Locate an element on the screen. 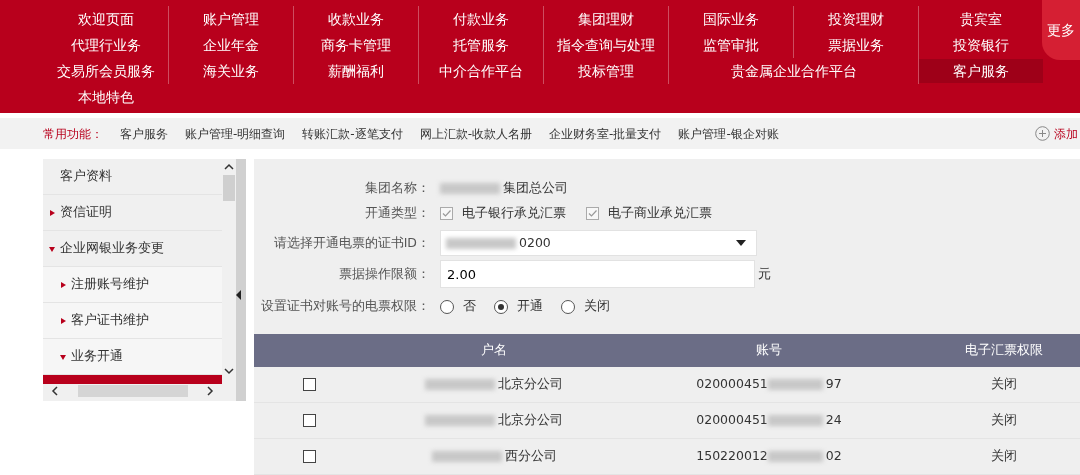 The width and height of the screenshot is (1080, 475). shortcut-label: 常用功能： is located at coordinates (73, 134).